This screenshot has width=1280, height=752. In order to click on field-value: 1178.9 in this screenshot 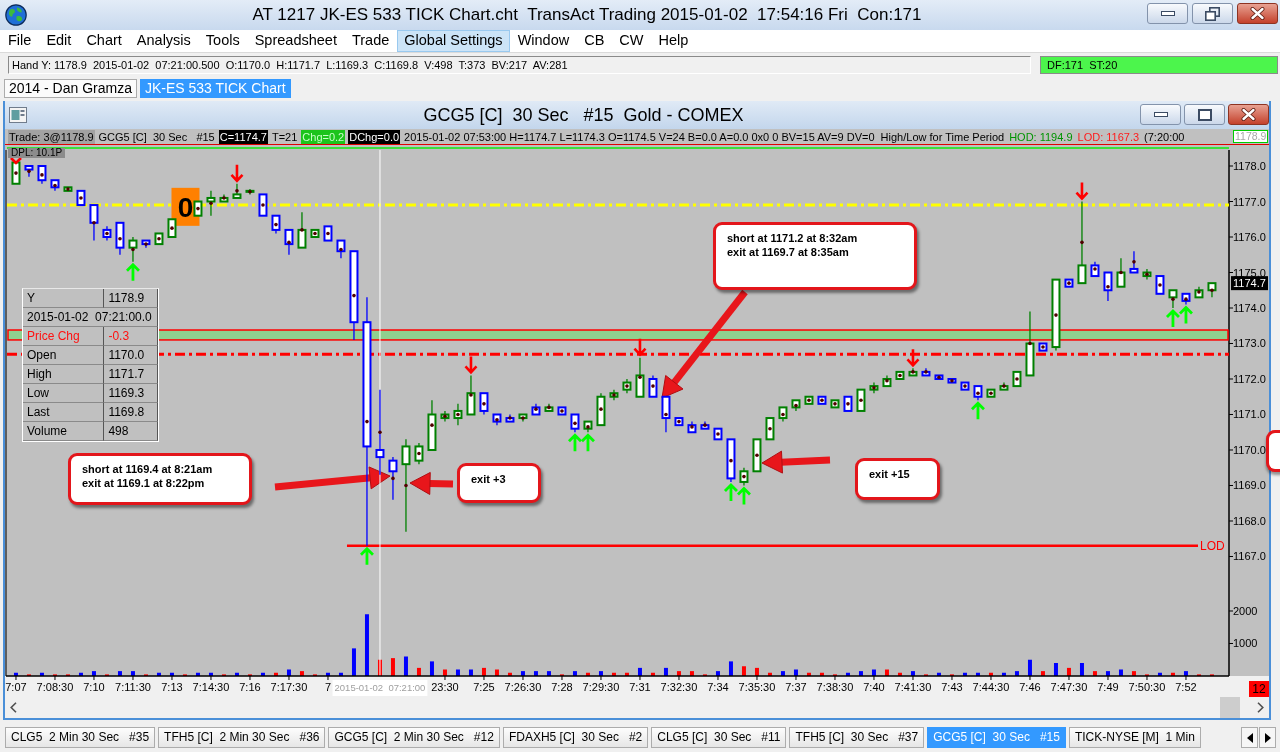, I will do `click(131, 298)`.